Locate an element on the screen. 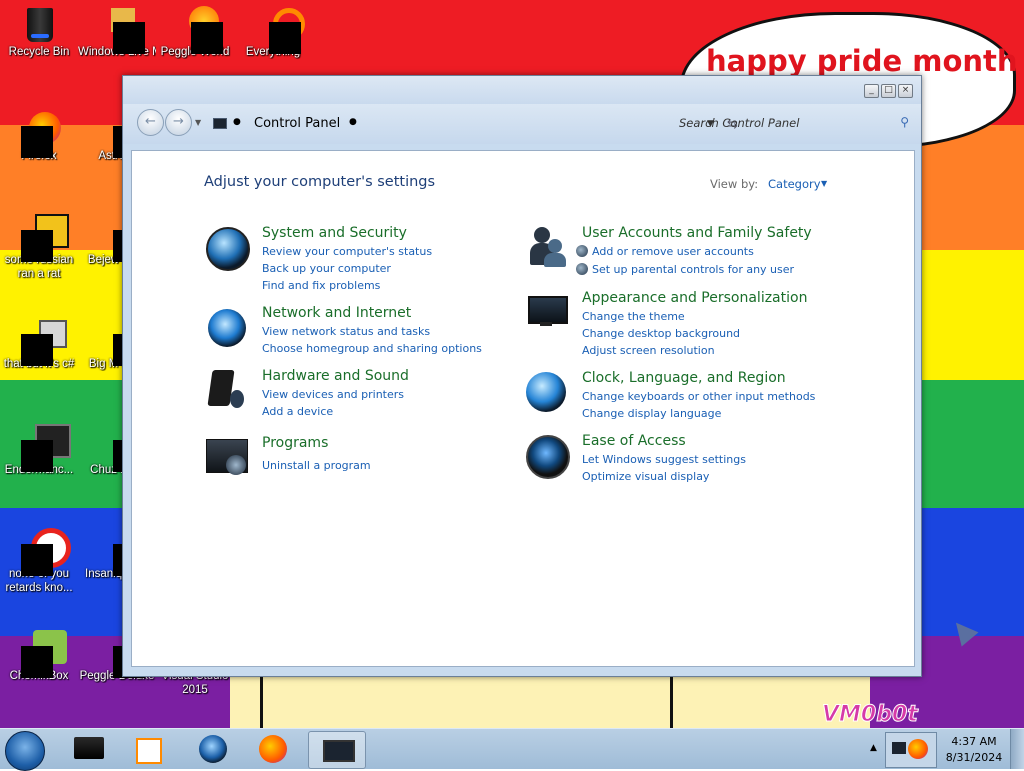 This screenshot has width=1024, height=771. desktop-icon-exe: some russian ran a rat is located at coordinates (39, 247).